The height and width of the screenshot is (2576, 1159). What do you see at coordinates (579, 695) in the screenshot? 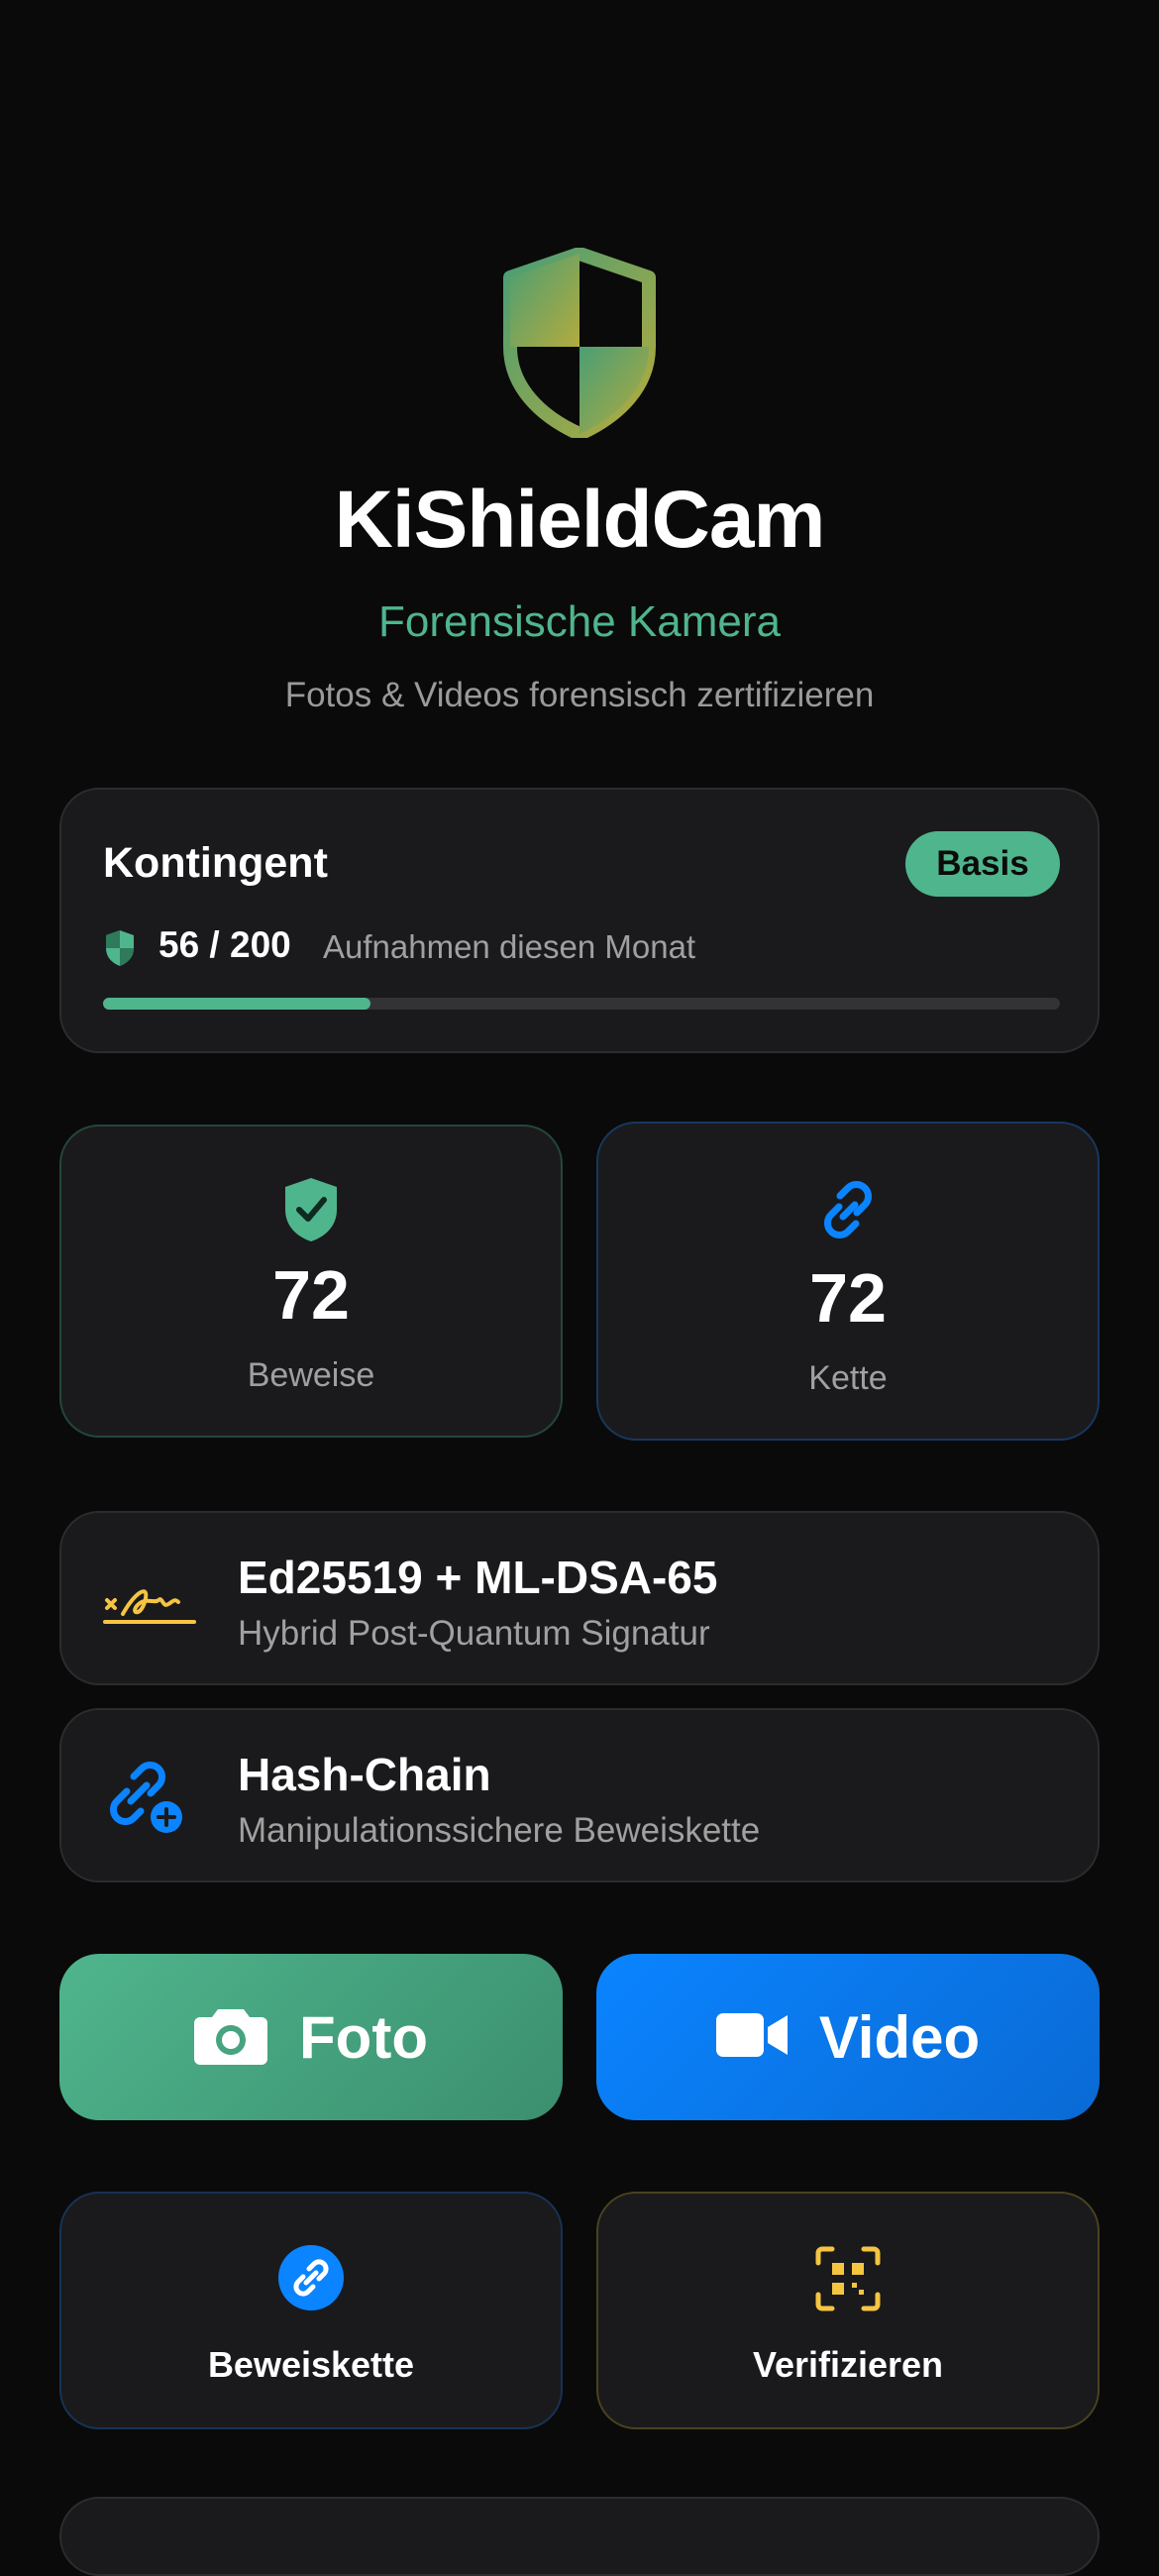
I see `app-tagline: Fotos & Videos forensisch zertifizieren` at bounding box center [579, 695].